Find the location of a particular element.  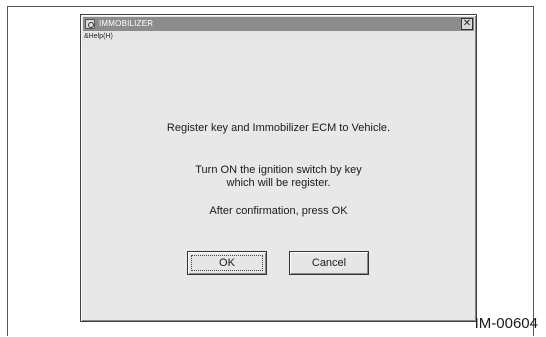

app-icon is located at coordinates (90, 24).